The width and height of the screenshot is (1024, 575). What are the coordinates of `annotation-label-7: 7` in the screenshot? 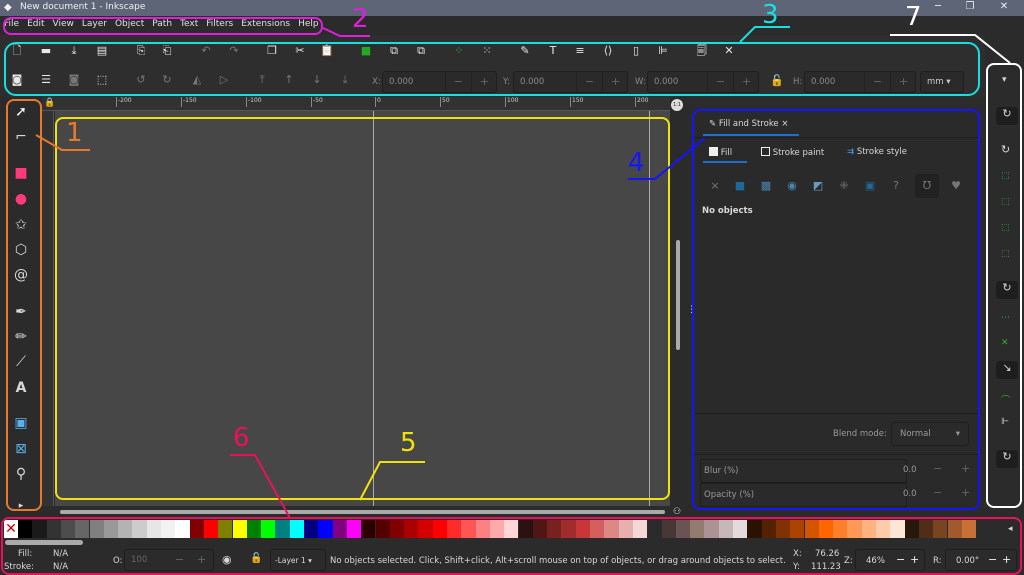 It's located at (913, 17).